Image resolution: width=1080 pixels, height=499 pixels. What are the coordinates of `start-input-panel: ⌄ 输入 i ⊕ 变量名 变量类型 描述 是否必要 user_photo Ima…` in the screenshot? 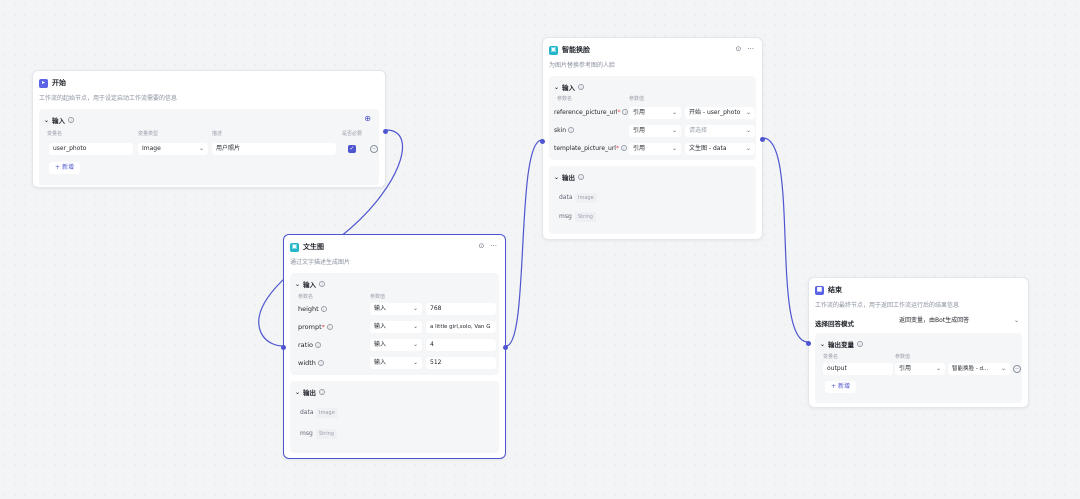 It's located at (209, 147).